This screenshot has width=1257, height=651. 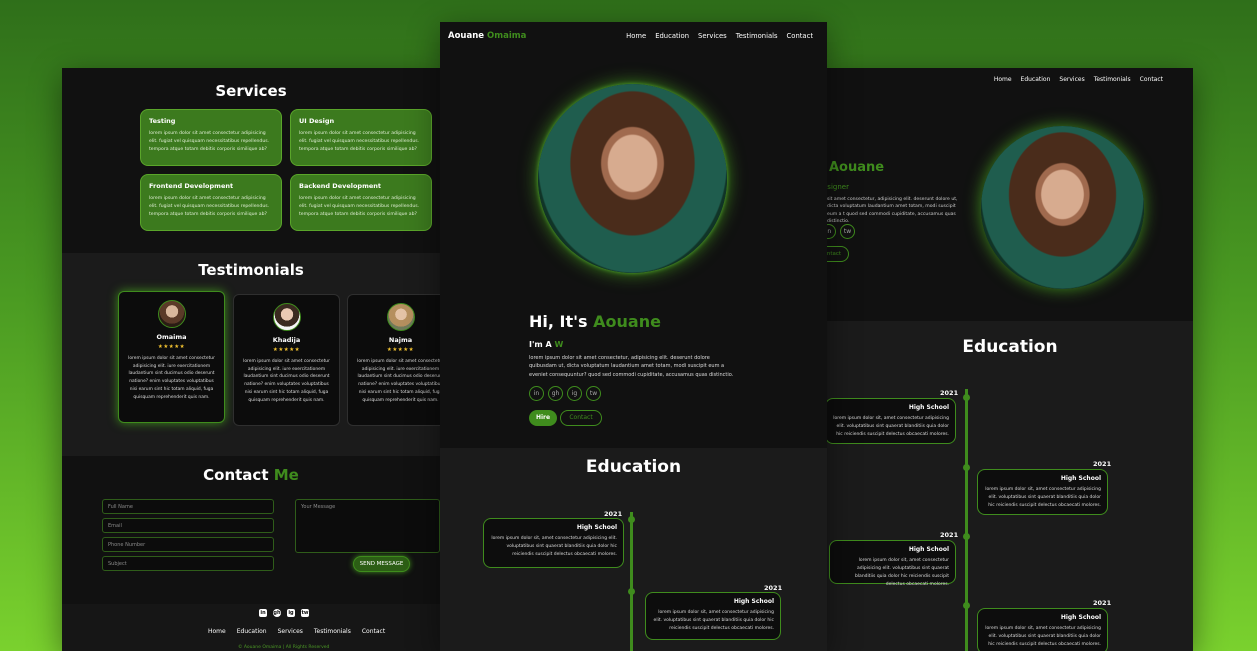 I want to click on footer-link-testimonials: Testimonials, so click(x=332, y=631).